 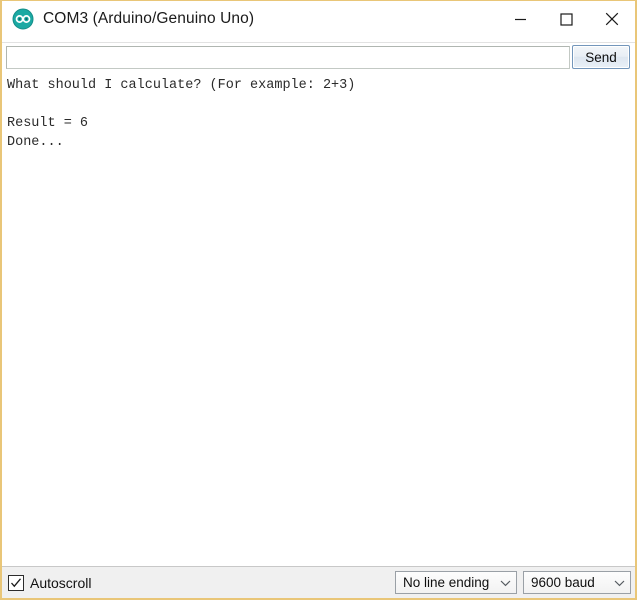 What do you see at coordinates (61, 582) in the screenshot?
I see `autoscroll-label: Autoscroll` at bounding box center [61, 582].